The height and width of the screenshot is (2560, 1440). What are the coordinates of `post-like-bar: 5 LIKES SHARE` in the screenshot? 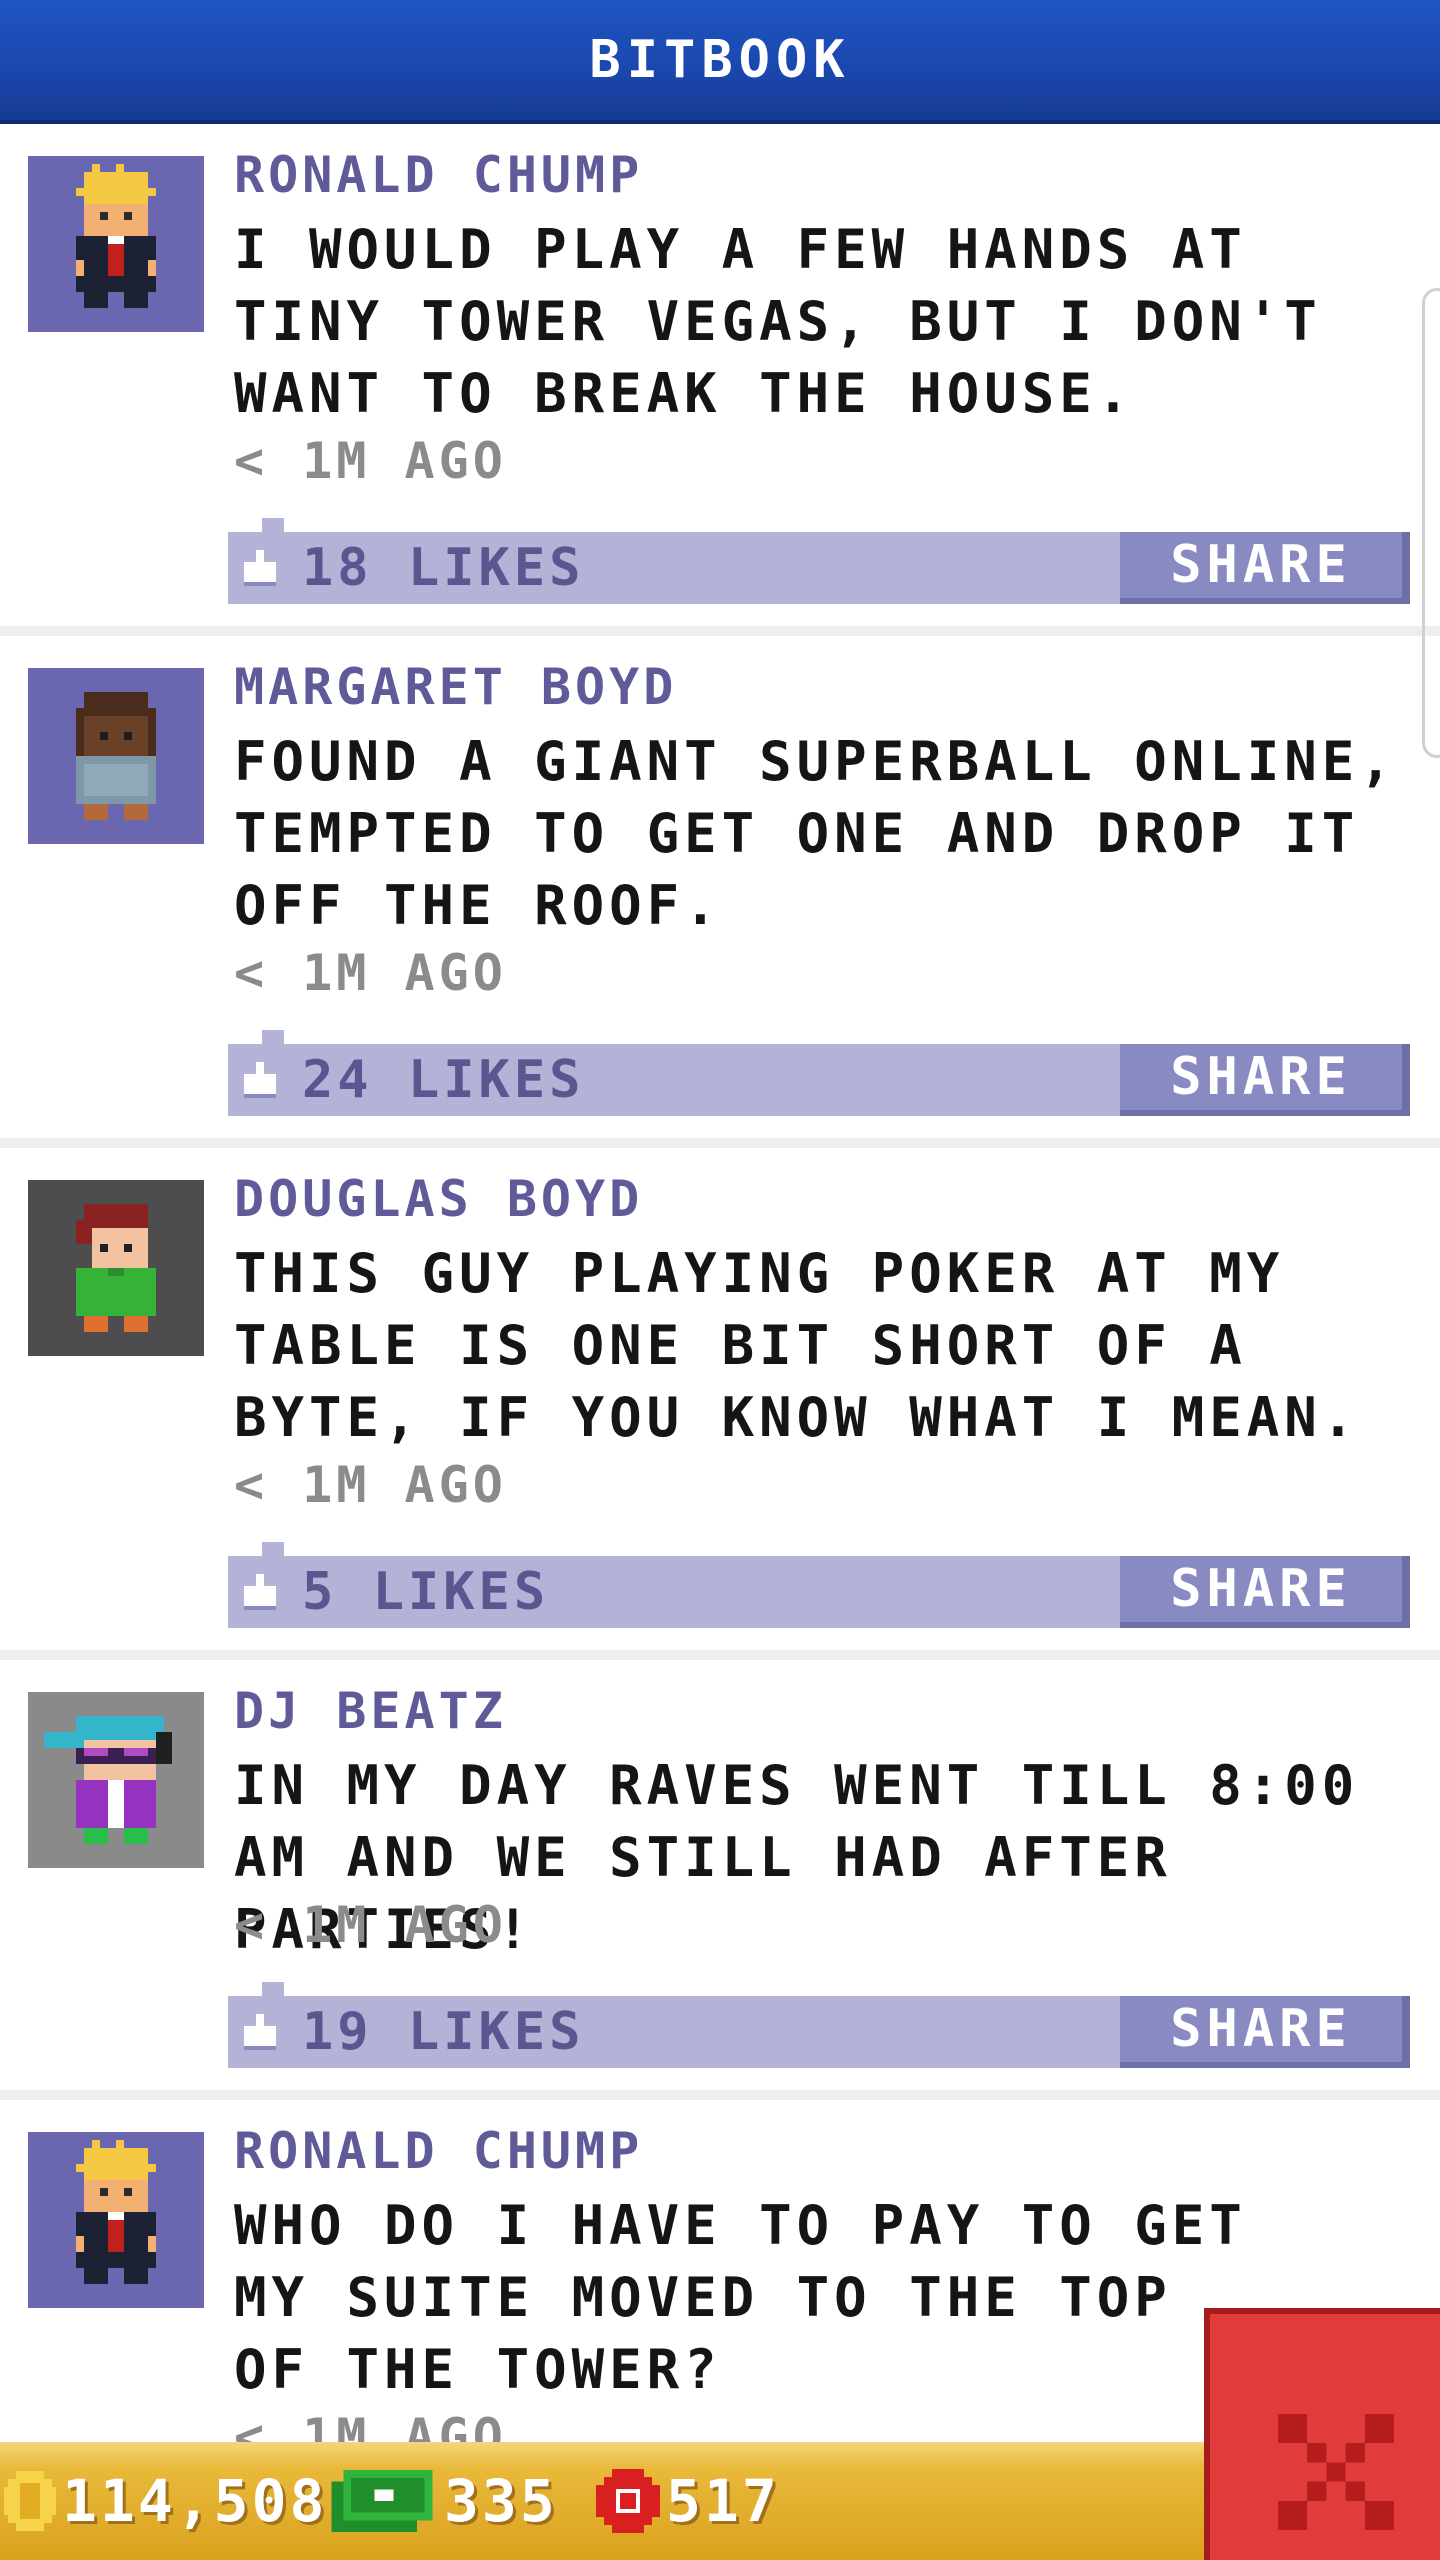 It's located at (819, 1585).